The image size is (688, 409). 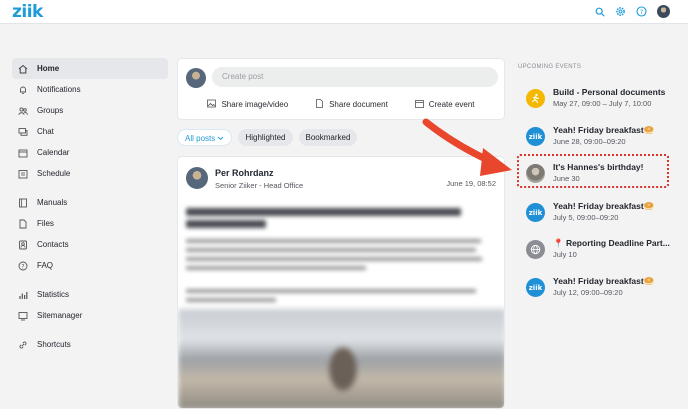 What do you see at coordinates (23, 111) in the screenshot?
I see `groups-icon` at bounding box center [23, 111].